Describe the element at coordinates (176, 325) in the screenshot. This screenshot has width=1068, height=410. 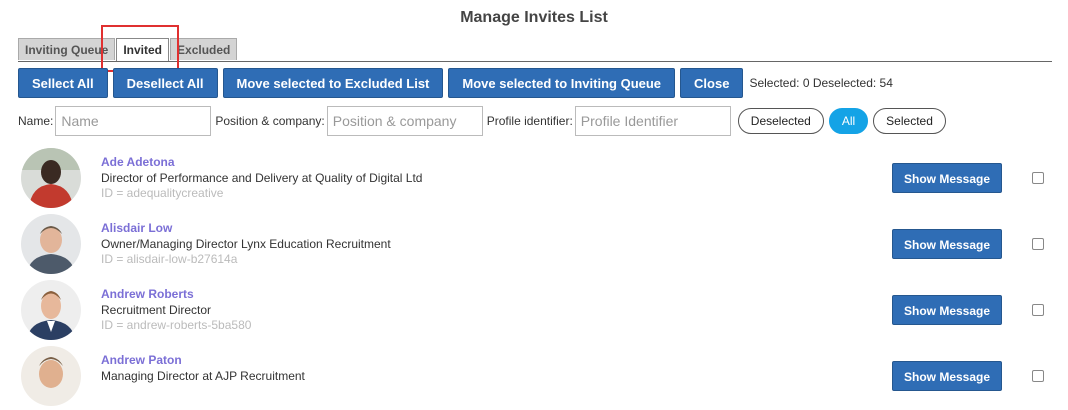
I see `person-id: ID = andrew-roberts-5ba580` at that location.